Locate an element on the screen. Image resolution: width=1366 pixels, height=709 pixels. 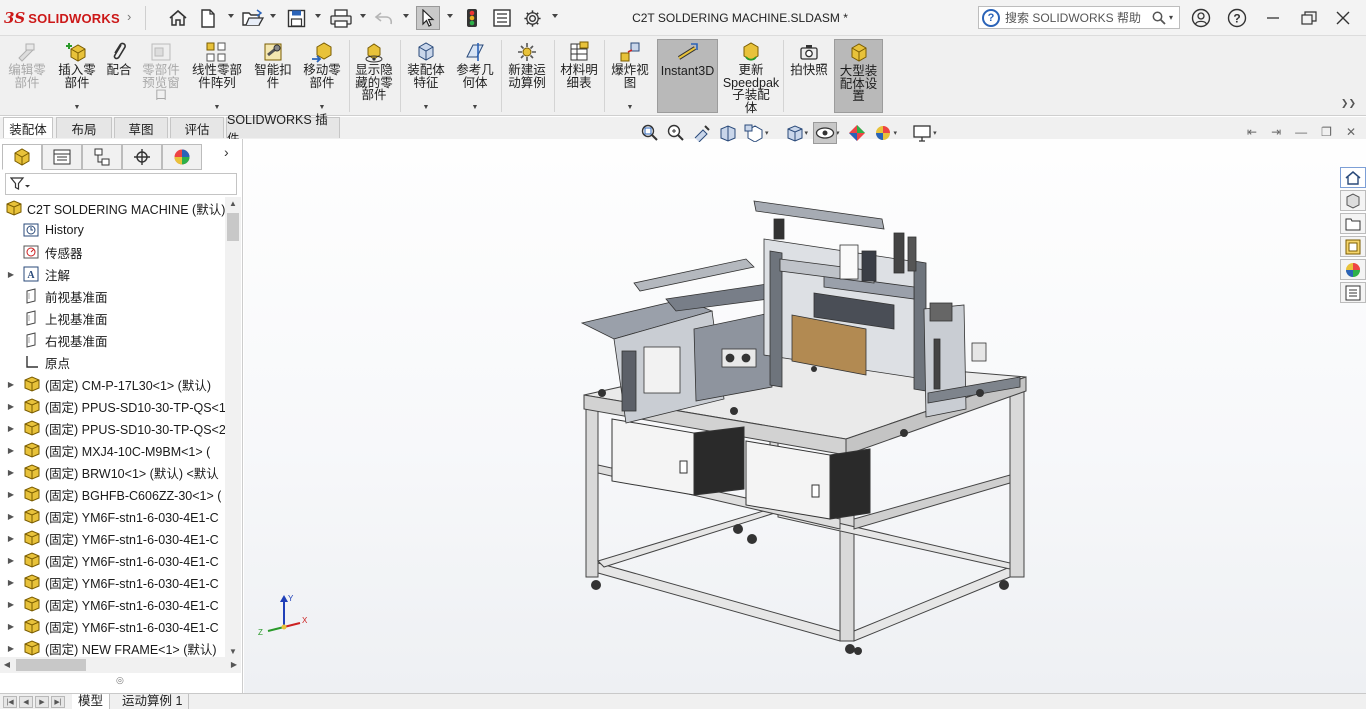
viewport-close-icon: ✕ is located at coordinates (1351, 132).